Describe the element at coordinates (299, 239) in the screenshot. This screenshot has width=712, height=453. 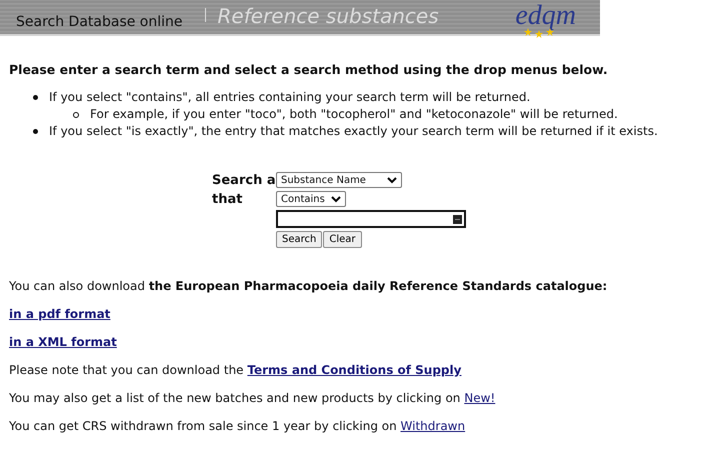
I see `search-button: Search` at that location.